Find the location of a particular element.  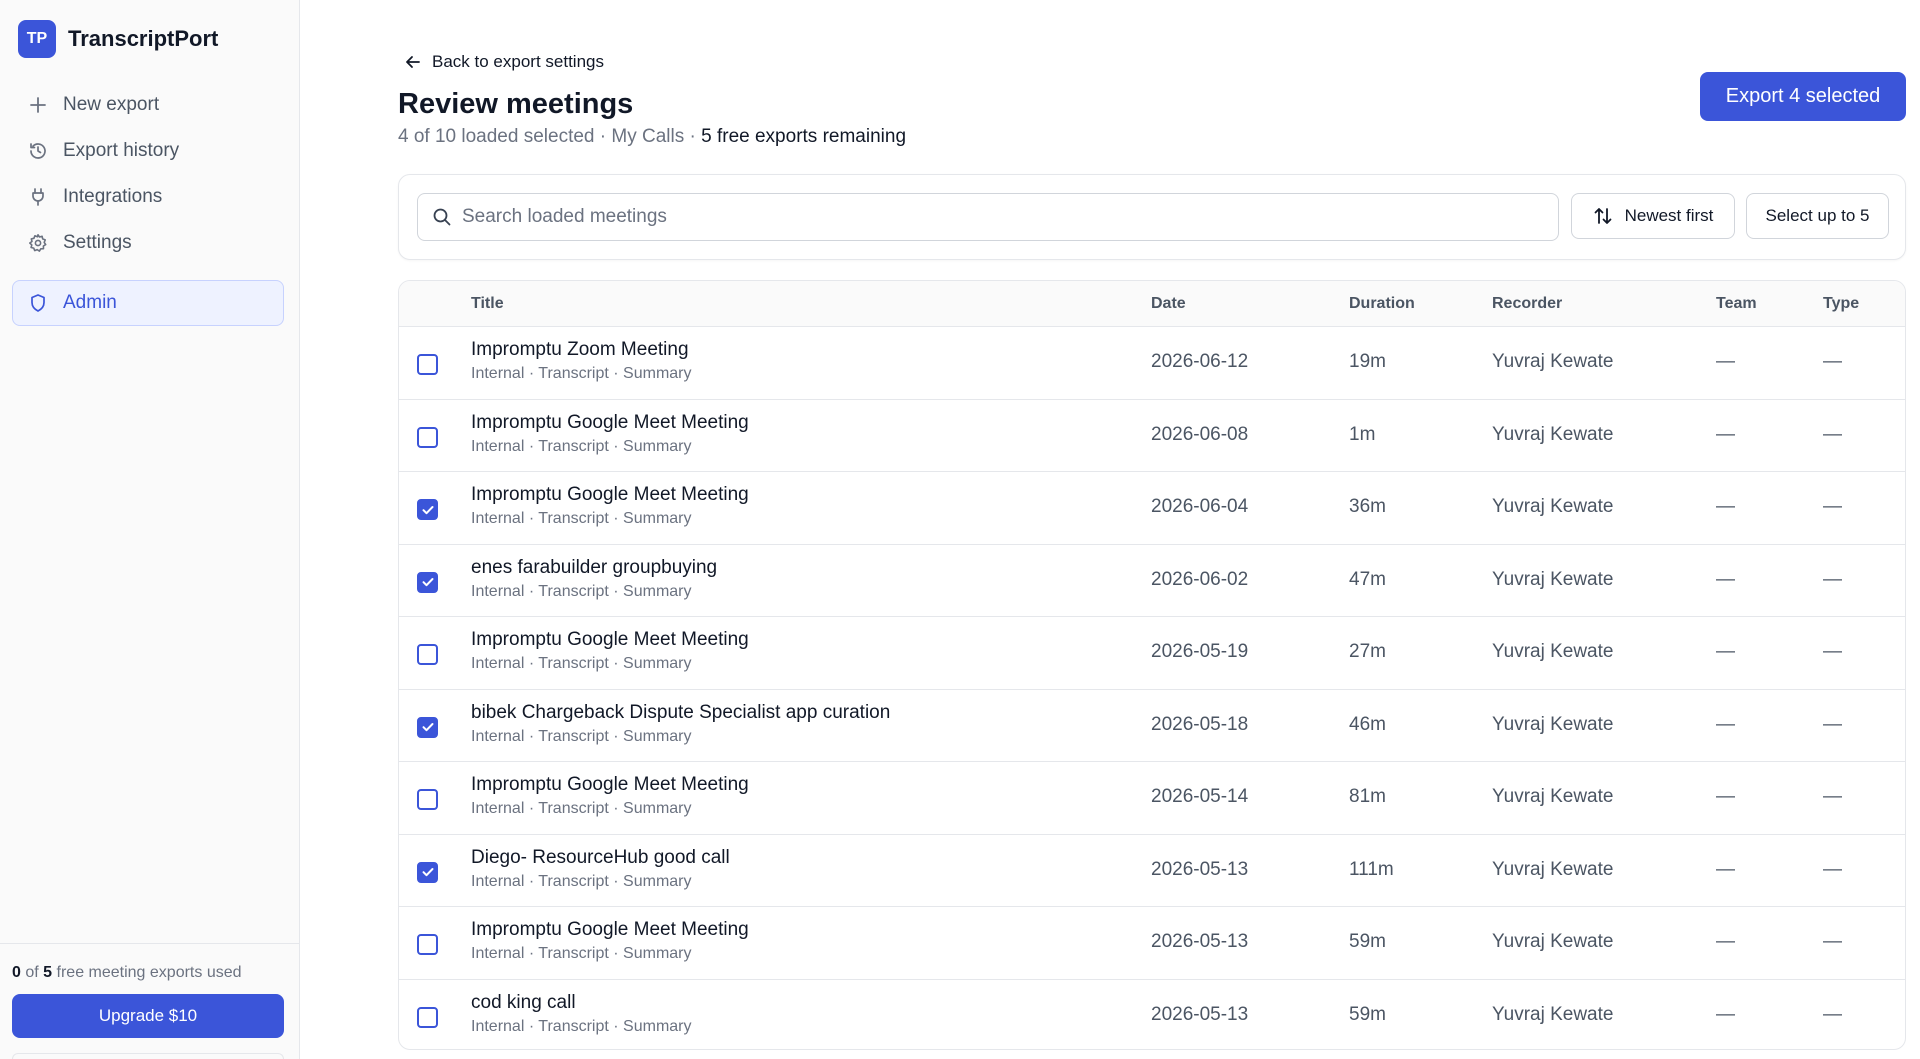

header-date: Date is located at coordinates (1168, 304).